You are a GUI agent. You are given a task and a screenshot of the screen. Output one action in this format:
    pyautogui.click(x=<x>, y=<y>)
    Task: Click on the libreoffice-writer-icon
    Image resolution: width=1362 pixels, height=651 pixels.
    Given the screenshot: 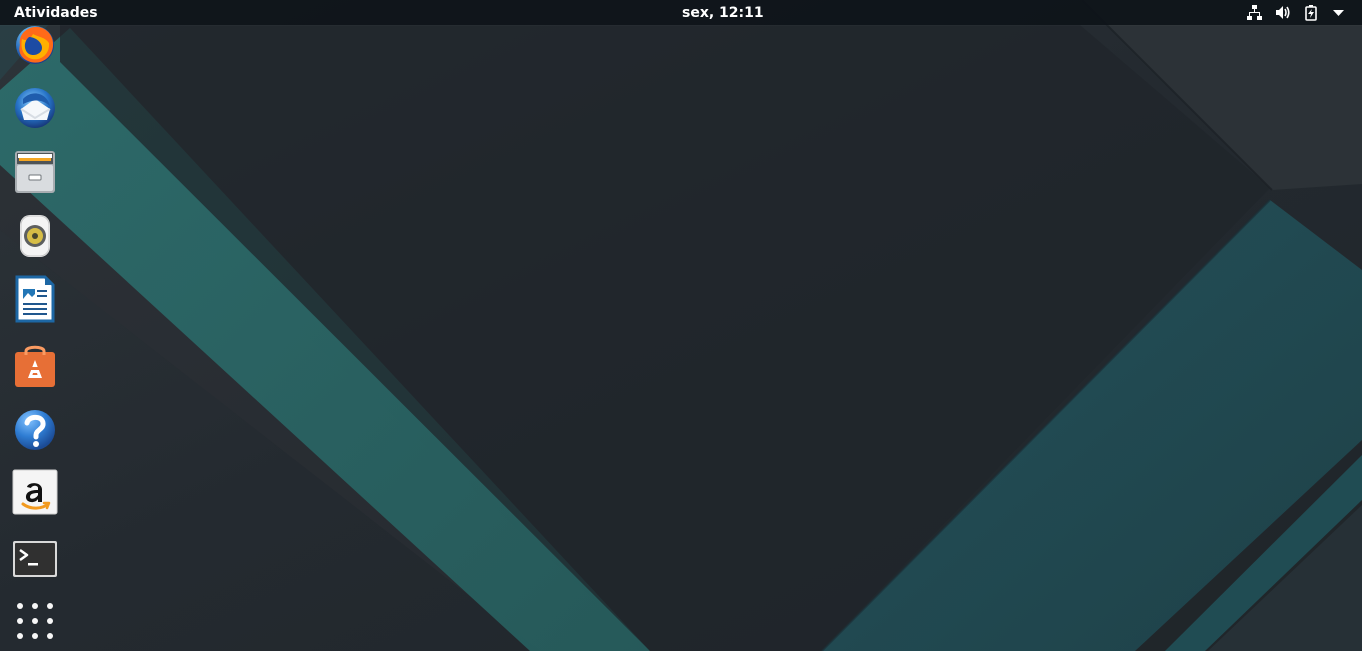 What is the action you would take?
    pyautogui.click(x=35, y=299)
    